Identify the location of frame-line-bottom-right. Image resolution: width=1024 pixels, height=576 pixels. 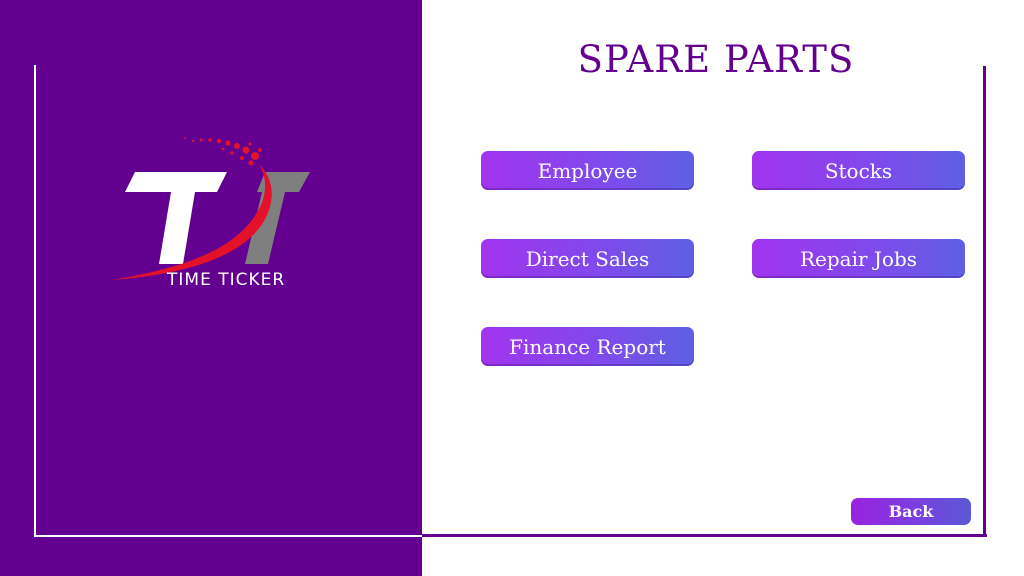
(704, 535).